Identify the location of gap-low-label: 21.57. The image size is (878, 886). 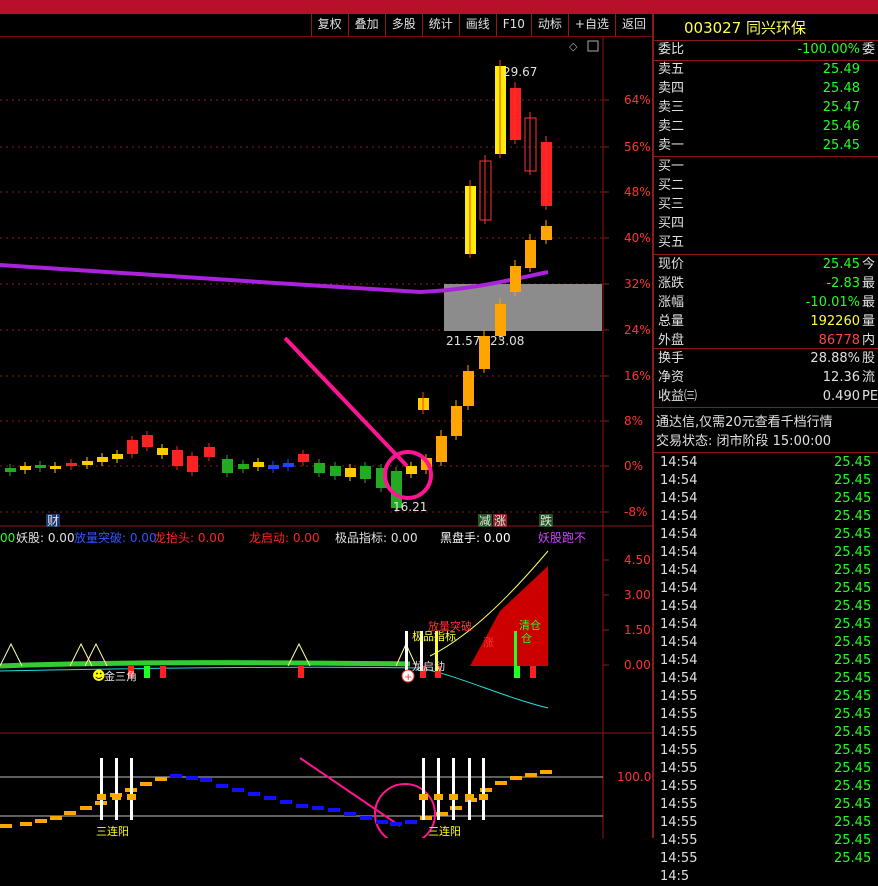
(463, 341).